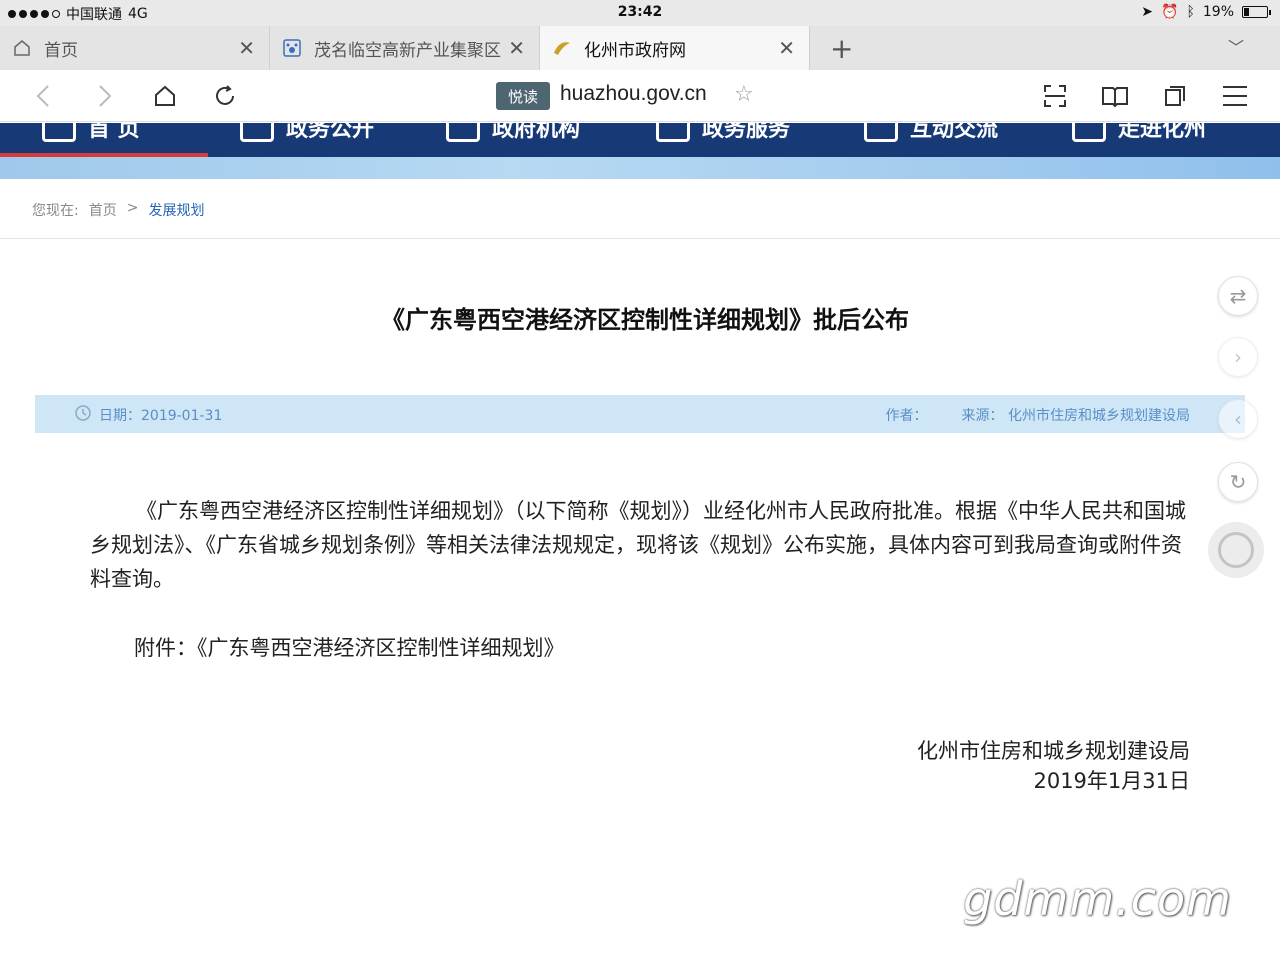  I want to click on chat-icon, so click(881, 132).